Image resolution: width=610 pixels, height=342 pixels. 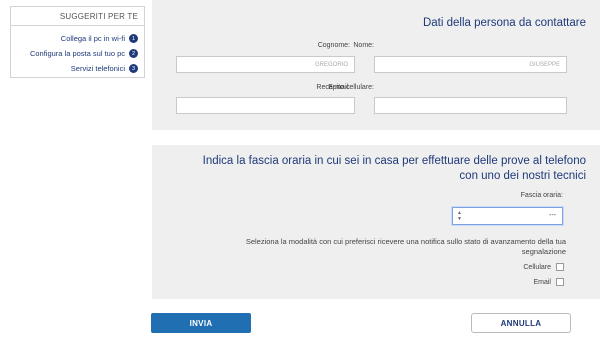 What do you see at coordinates (560, 282) in the screenshot?
I see `email-checkbox` at bounding box center [560, 282].